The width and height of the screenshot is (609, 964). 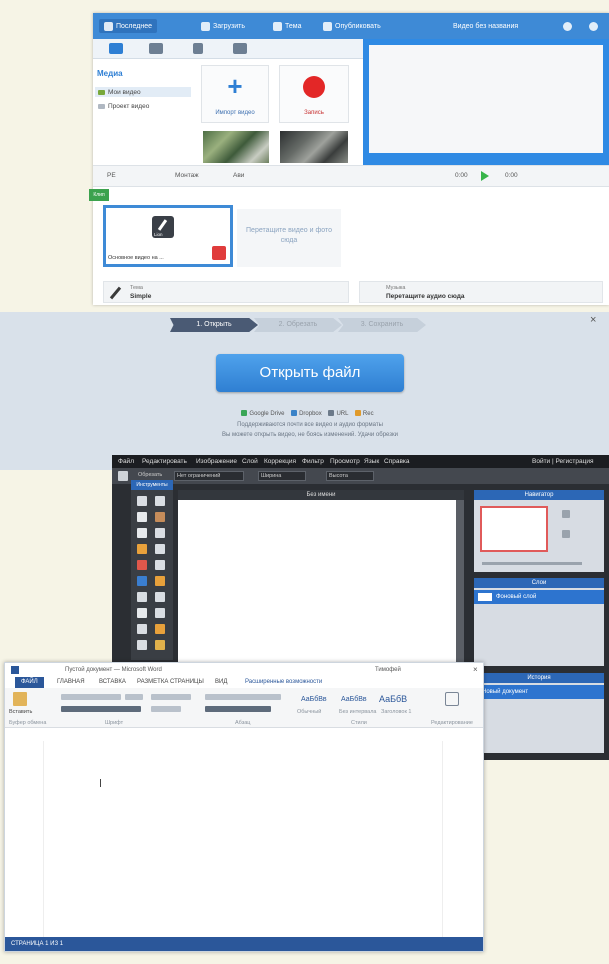 I want to click on crop-icon, so click(x=123, y=476).